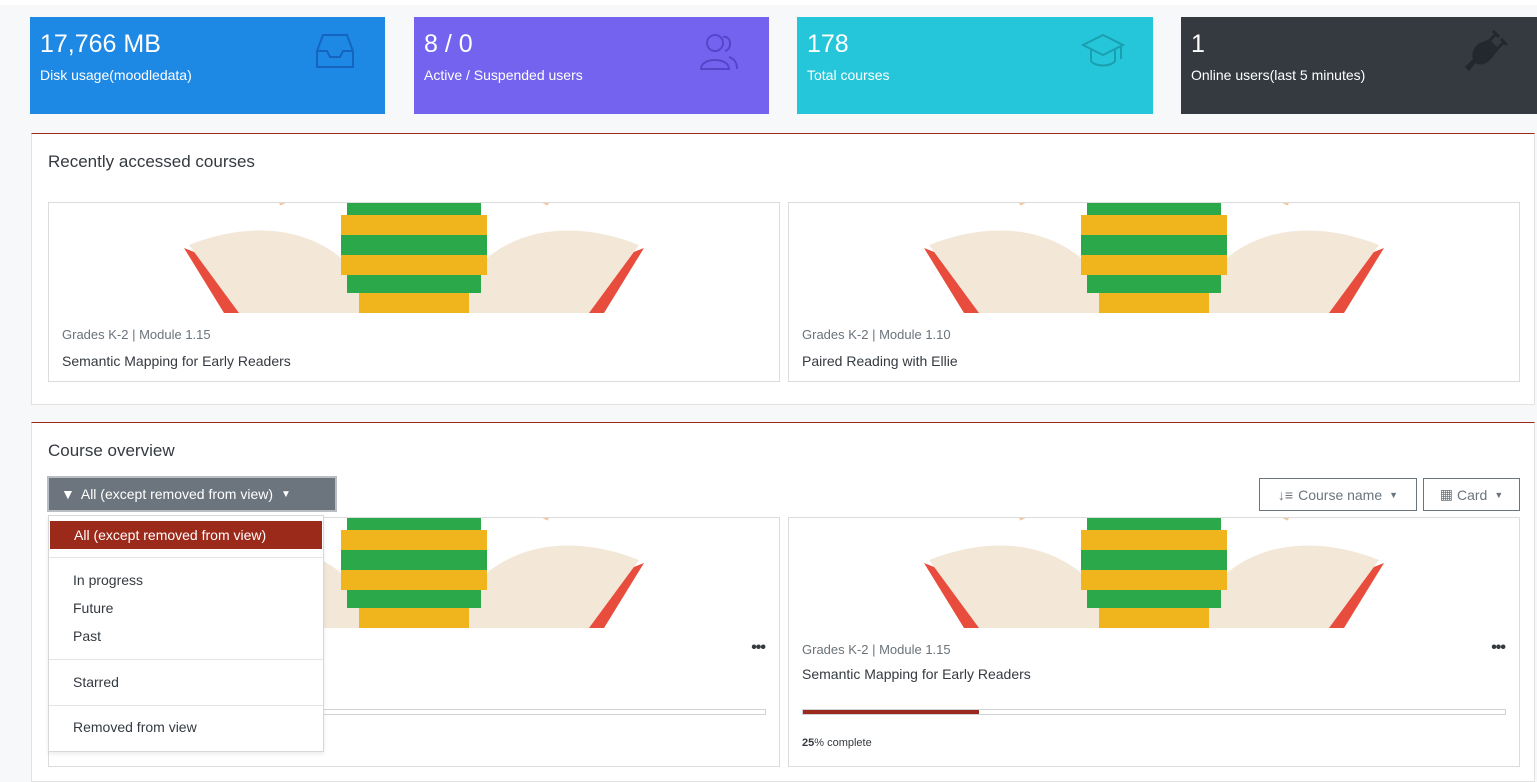  What do you see at coordinates (335, 51) in the screenshot?
I see `inbox-icon` at bounding box center [335, 51].